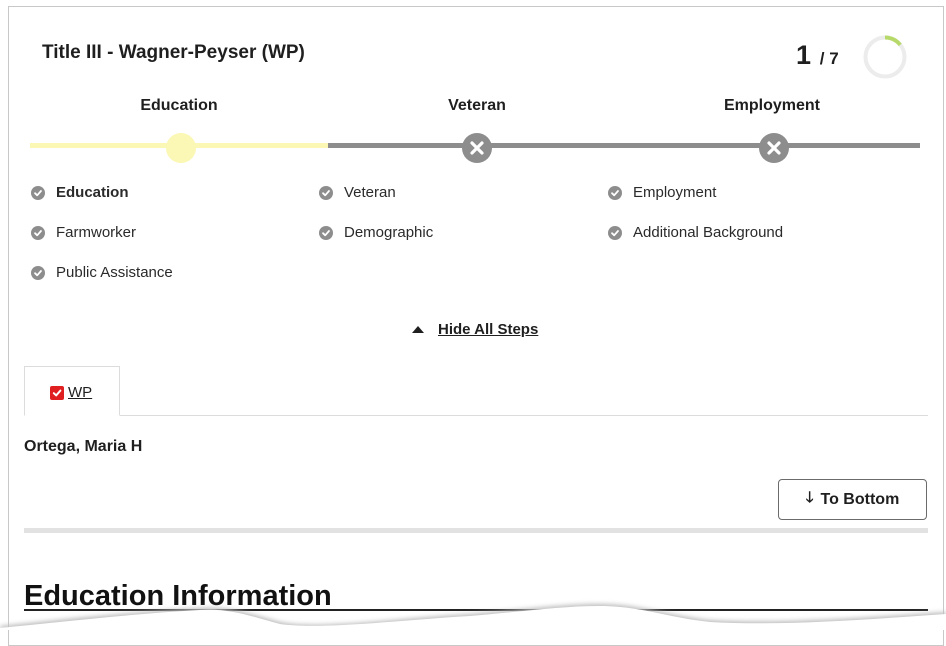 The image size is (946, 646). What do you see at coordinates (92, 192) in the screenshot?
I see `substep-label: Education` at bounding box center [92, 192].